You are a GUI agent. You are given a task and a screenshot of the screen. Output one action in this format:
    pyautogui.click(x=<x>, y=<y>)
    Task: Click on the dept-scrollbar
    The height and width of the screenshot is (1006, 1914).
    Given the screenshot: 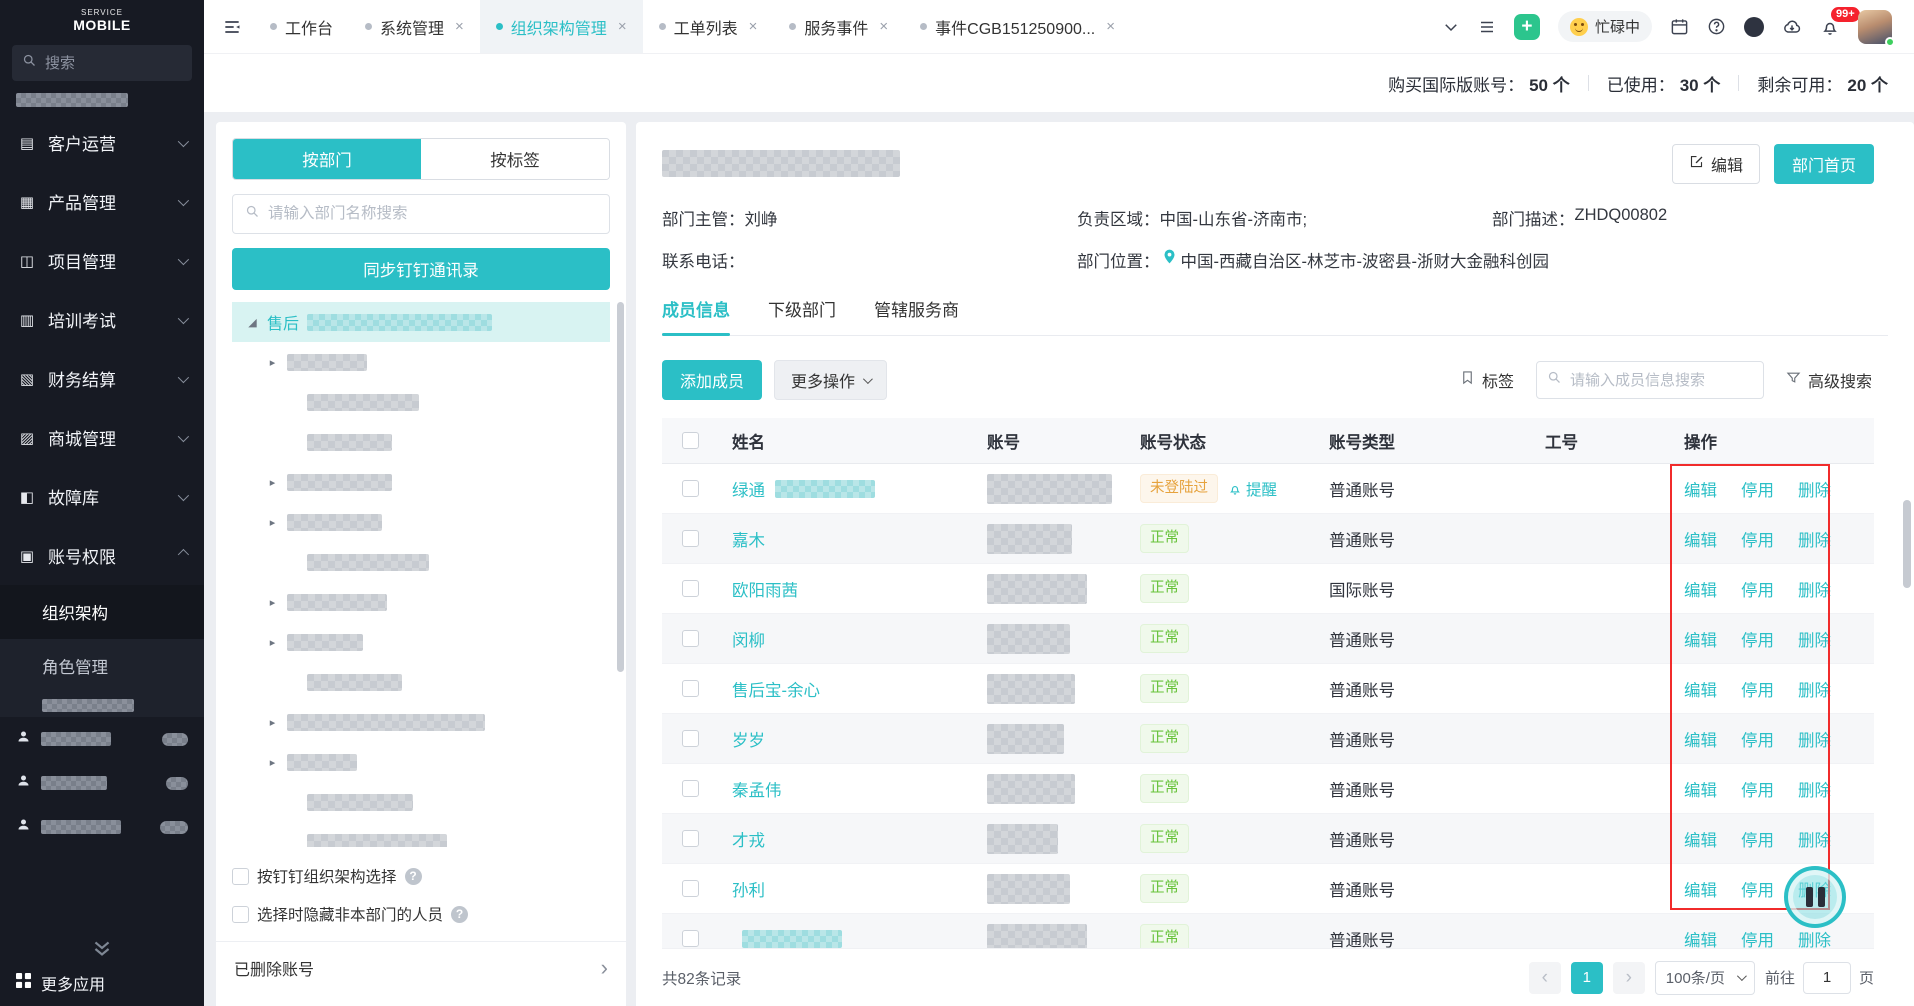 What is the action you would take?
    pyautogui.click(x=620, y=487)
    